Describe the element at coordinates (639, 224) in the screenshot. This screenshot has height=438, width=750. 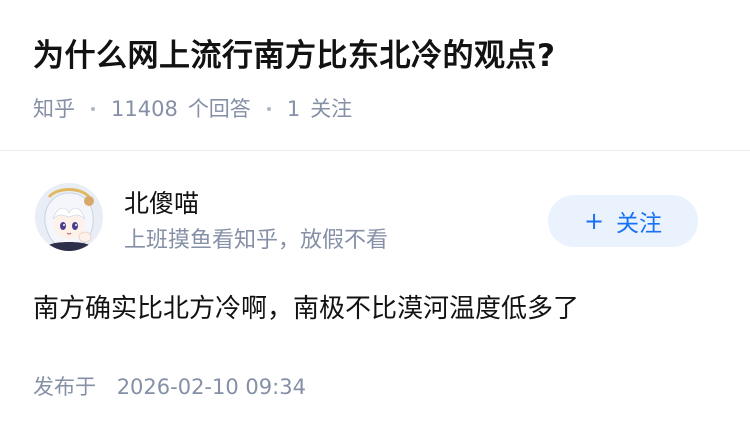
I see `follow-button-label: 关注` at that location.